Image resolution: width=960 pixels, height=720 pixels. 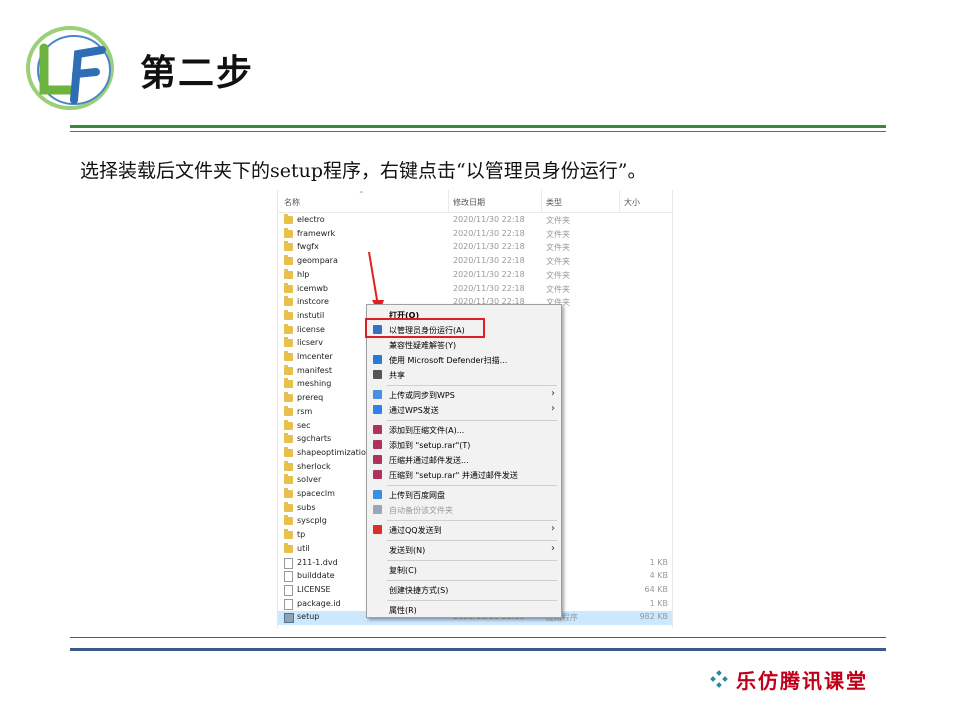 I want to click on menu-item: 复制(C), so click(x=464, y=570).